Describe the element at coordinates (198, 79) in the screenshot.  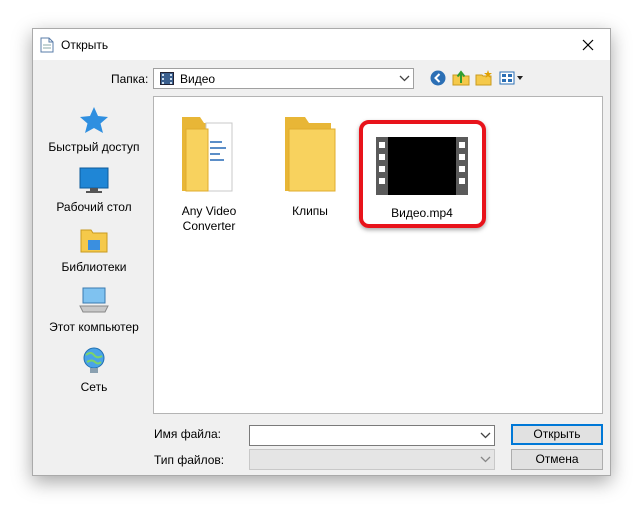
I see `lookin-value: Видео` at that location.